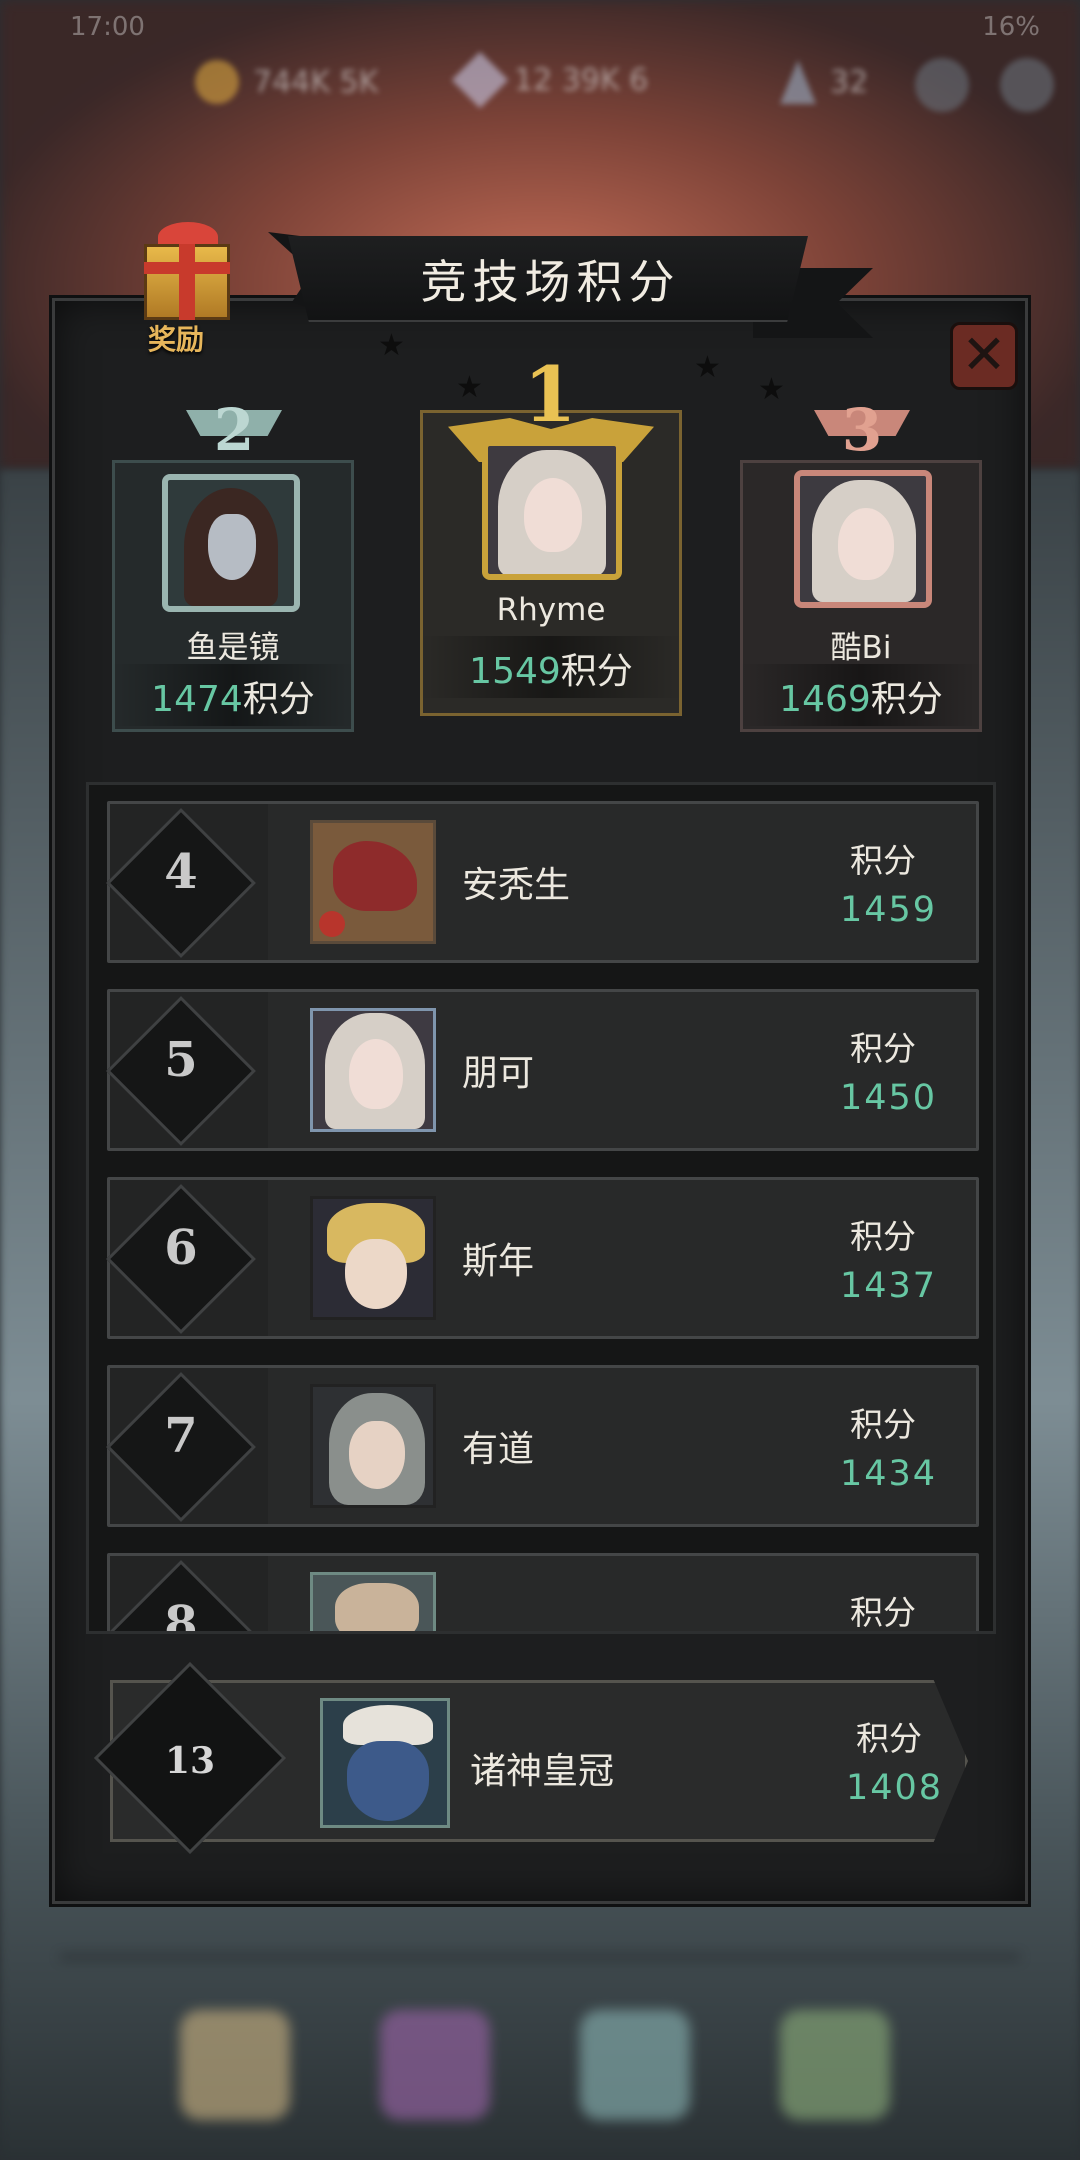  What do you see at coordinates (542, 1258) in the screenshot?
I see `ranking-row: 6 斯年 积分 1437` at bounding box center [542, 1258].